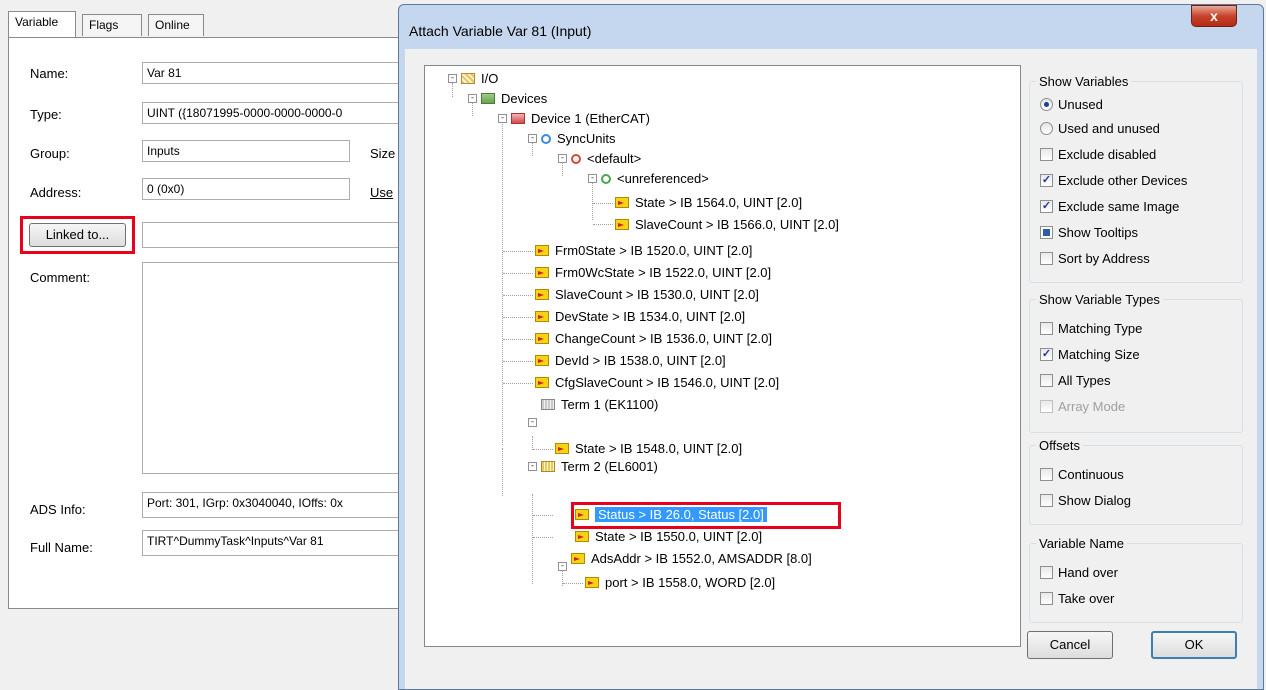 The height and width of the screenshot is (690, 1266). Describe the element at coordinates (479, 79) in the screenshot. I see `tree-node-io: I/O` at that location.